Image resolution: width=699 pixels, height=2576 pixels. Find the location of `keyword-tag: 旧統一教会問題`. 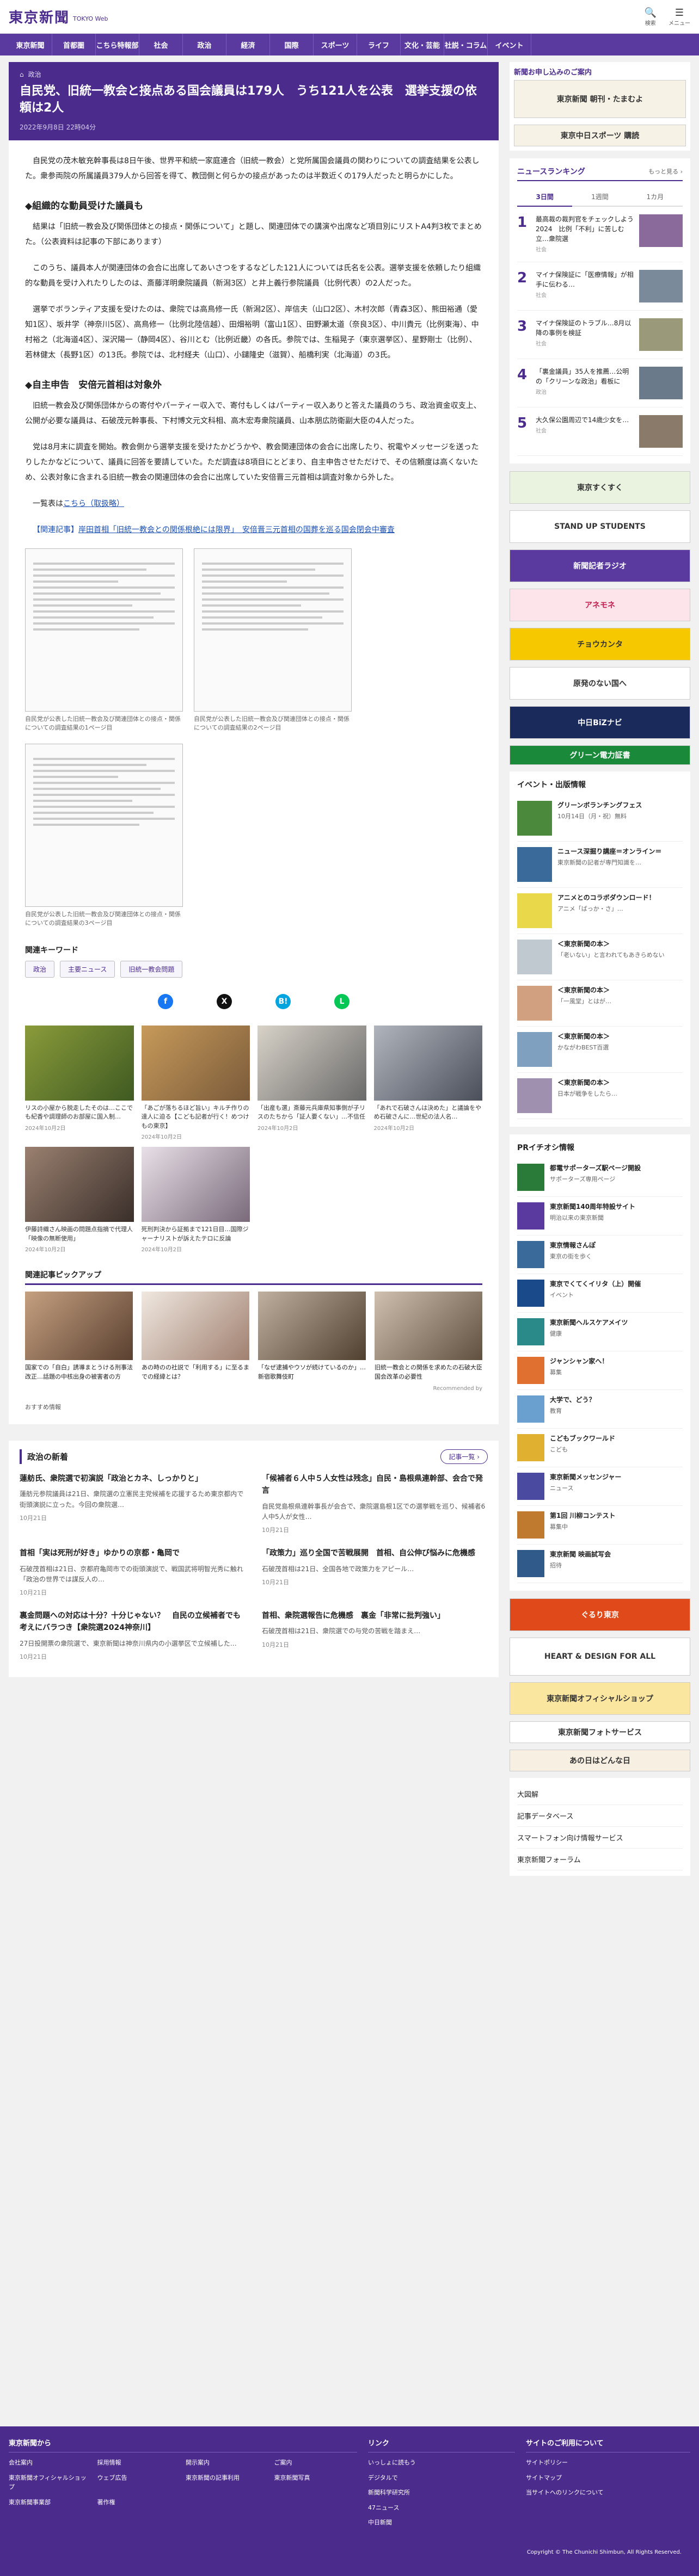

keyword-tag: 旧統一教会問題 is located at coordinates (151, 969).